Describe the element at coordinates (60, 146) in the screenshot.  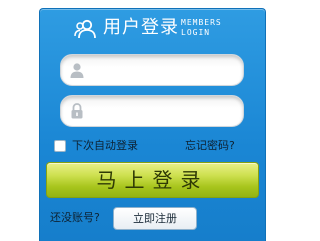
I see `remember-checkbox` at that location.